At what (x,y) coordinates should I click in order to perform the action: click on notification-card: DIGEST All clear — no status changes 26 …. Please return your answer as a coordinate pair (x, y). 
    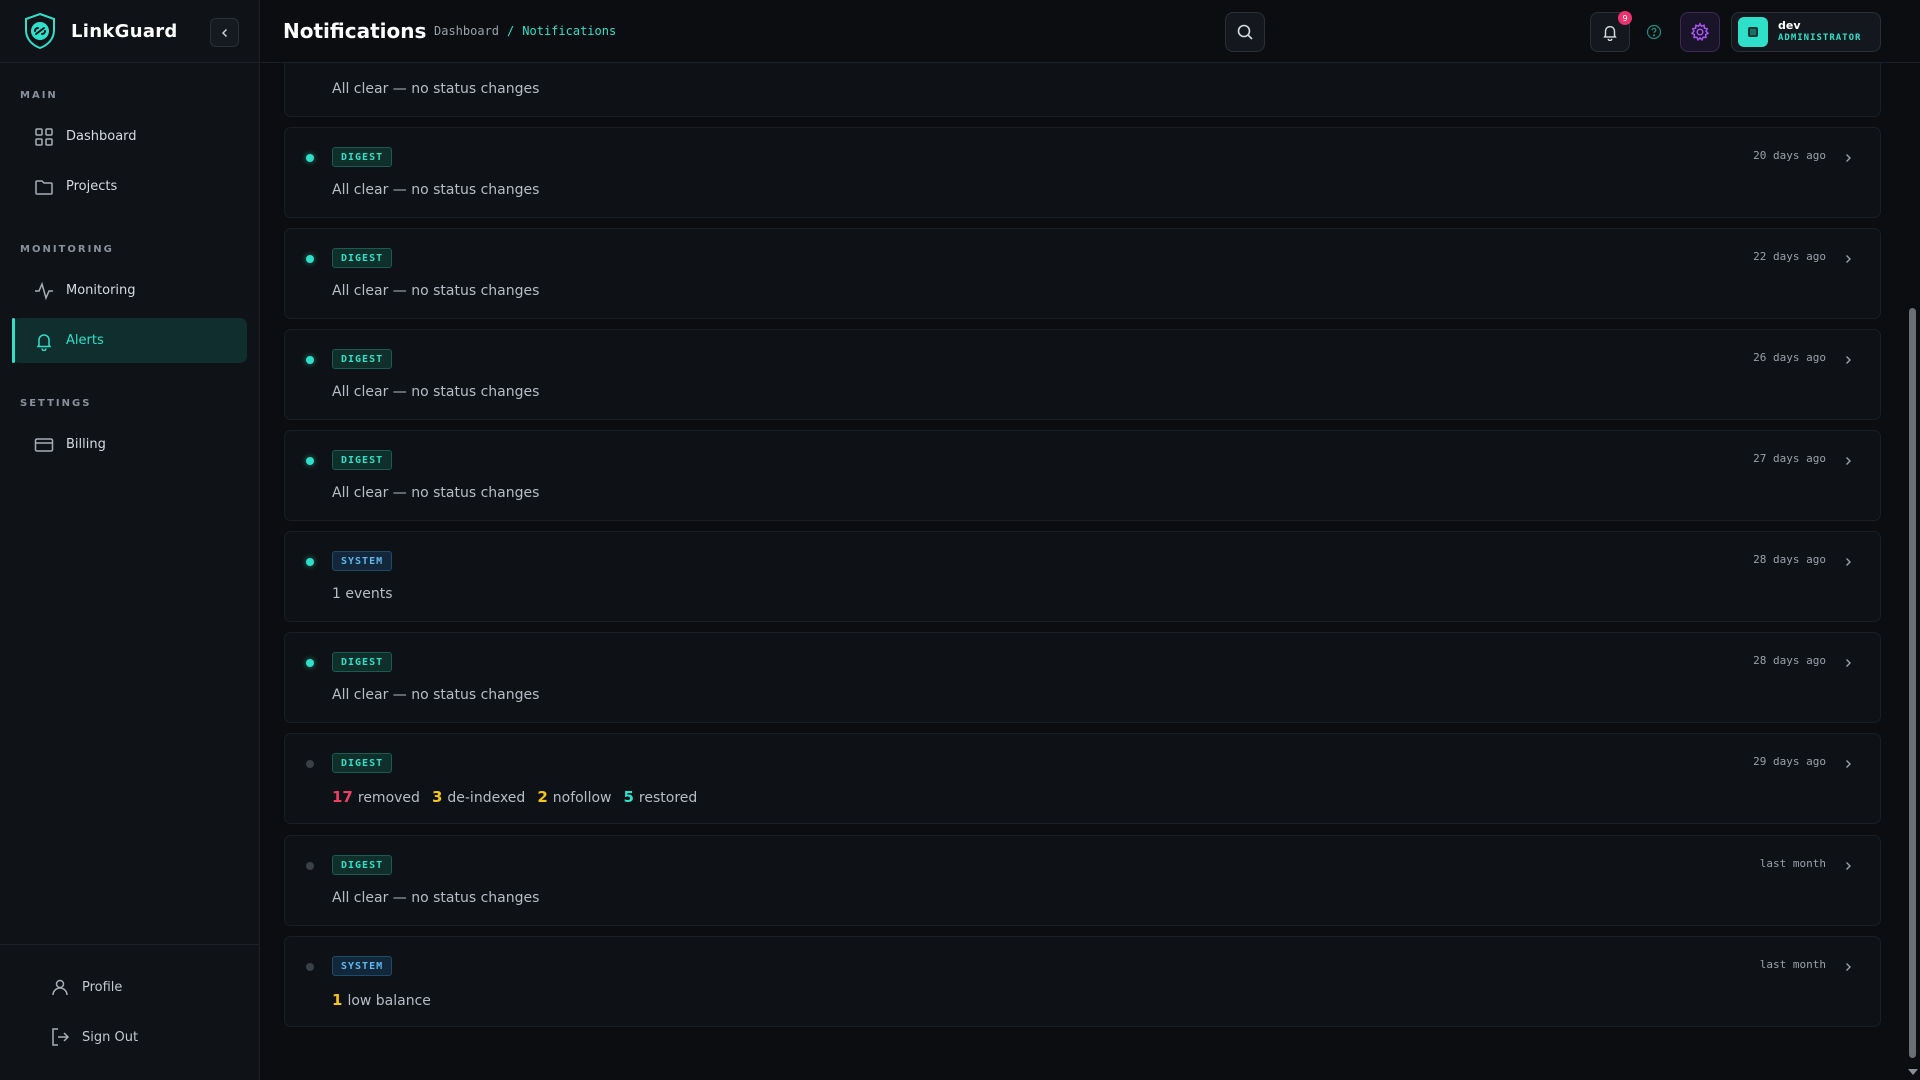
    Looking at the image, I should click on (1082, 374).